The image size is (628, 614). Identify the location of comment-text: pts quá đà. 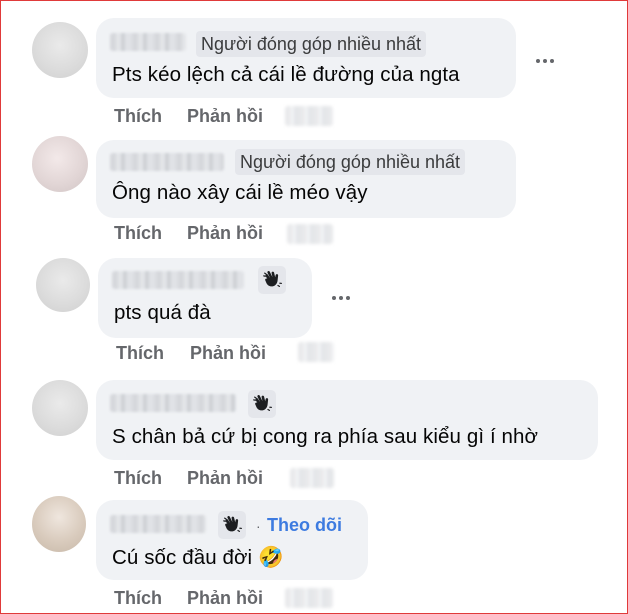
(162, 312).